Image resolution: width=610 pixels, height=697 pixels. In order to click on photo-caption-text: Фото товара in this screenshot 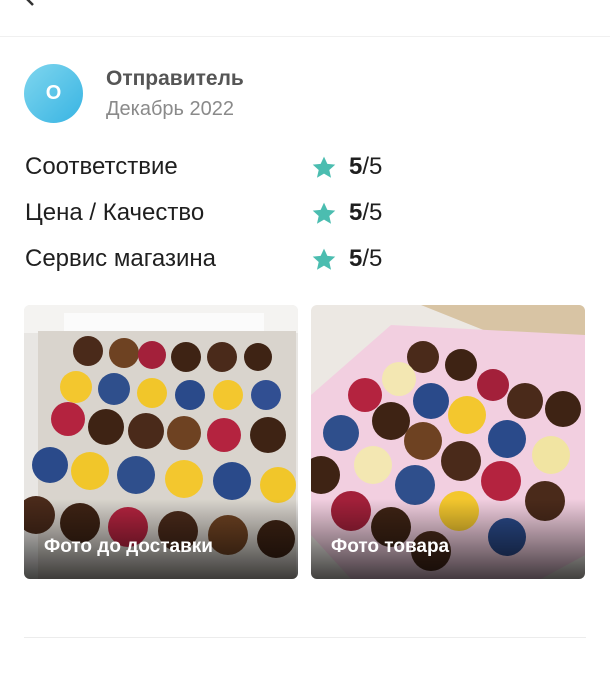, I will do `click(390, 546)`.